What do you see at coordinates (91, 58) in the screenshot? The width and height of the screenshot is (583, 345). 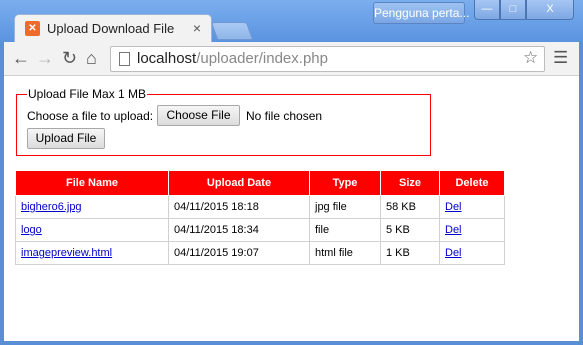 I see `home-icon: ⌂` at bounding box center [91, 58].